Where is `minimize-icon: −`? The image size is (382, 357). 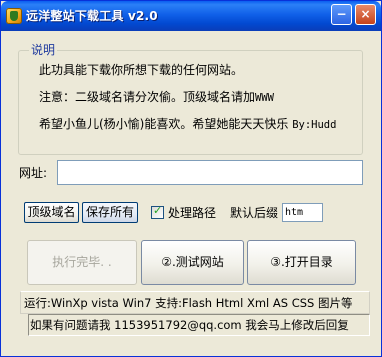
minimize-icon: − is located at coordinates (341, 14).